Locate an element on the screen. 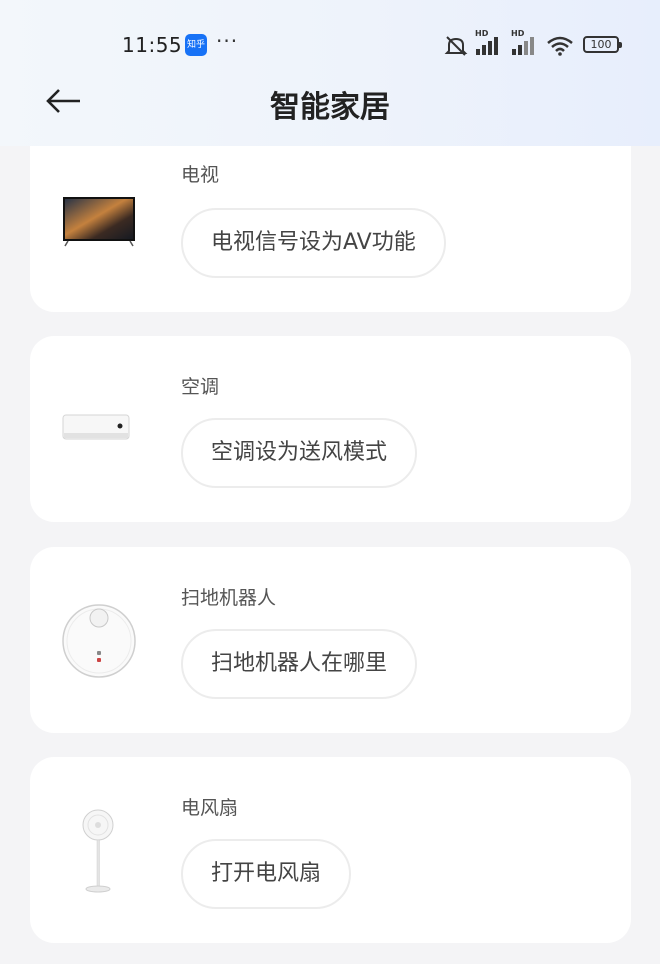 The image size is (660, 964). device-name: 空调 is located at coordinates (200, 387).